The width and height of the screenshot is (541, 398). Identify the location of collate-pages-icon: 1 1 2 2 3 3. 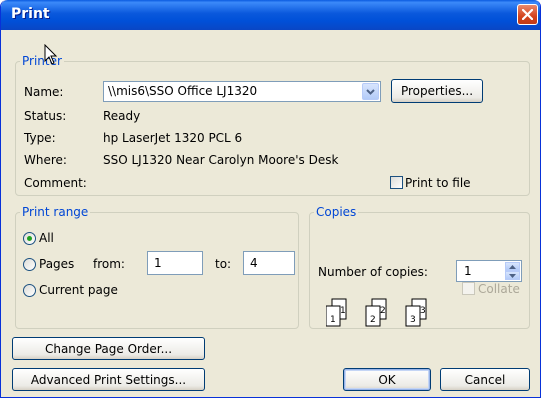
(376, 312).